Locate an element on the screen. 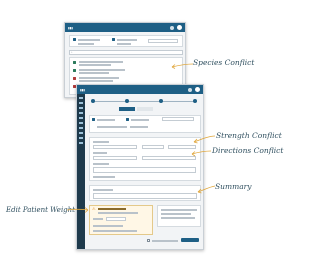 Image resolution: width=320 pixels, height=280 pixels. sidebar-nav is located at coordinates (81, 171).